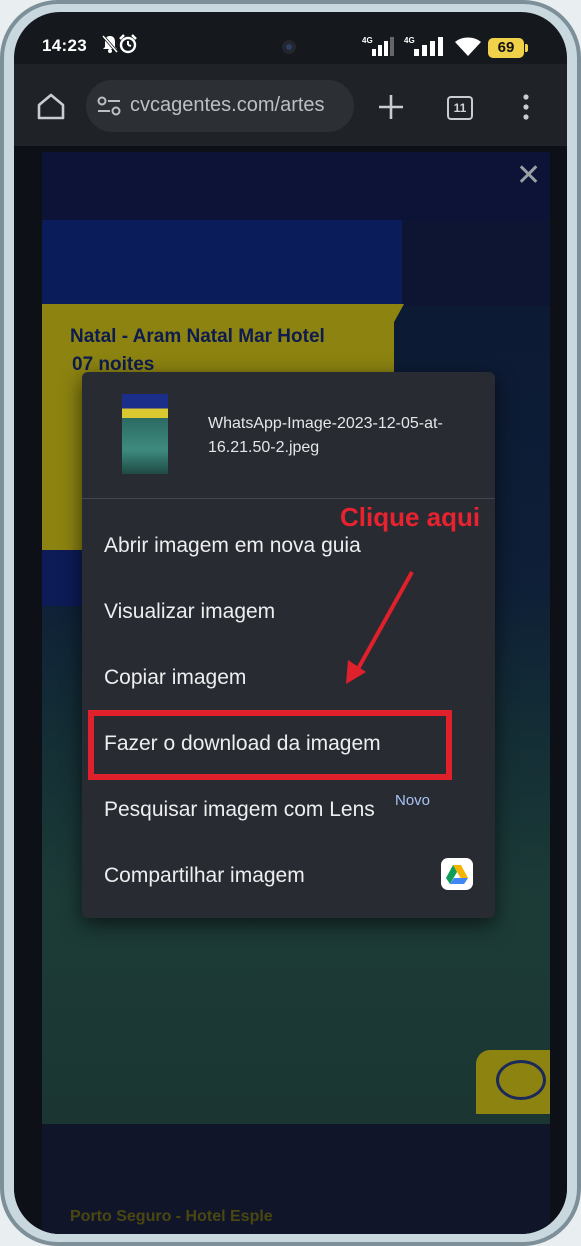 Image resolution: width=581 pixels, height=1246 pixels. Describe the element at coordinates (128, 46) in the screenshot. I see `alarm-clock-icon` at that location.